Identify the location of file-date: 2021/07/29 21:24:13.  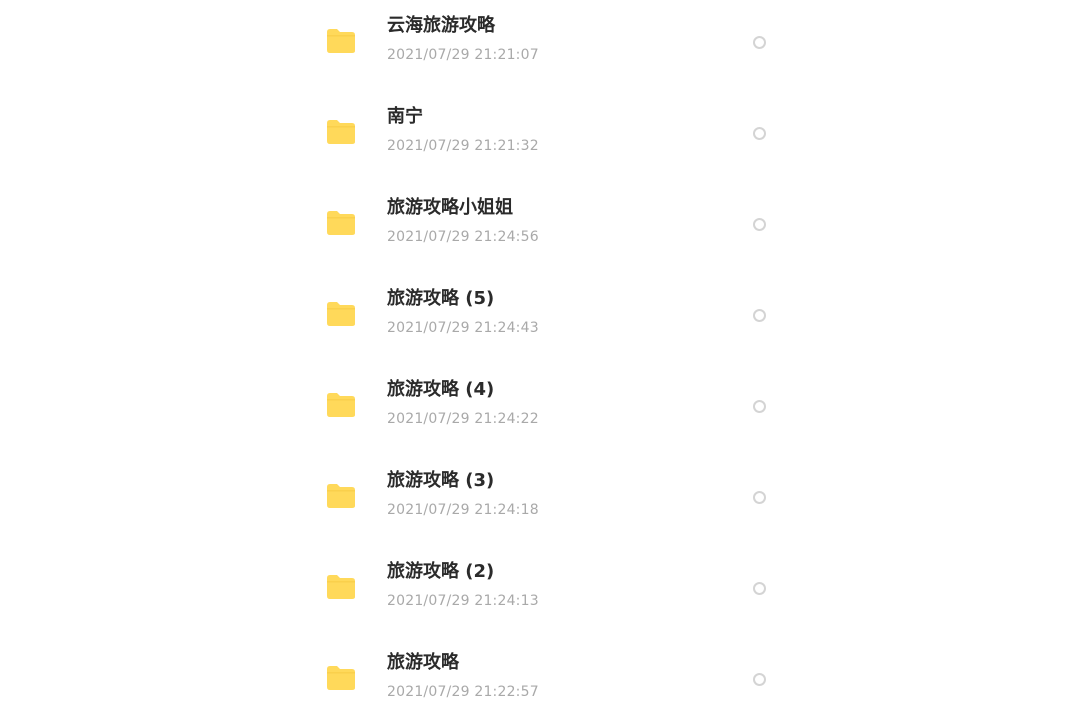
(463, 601).